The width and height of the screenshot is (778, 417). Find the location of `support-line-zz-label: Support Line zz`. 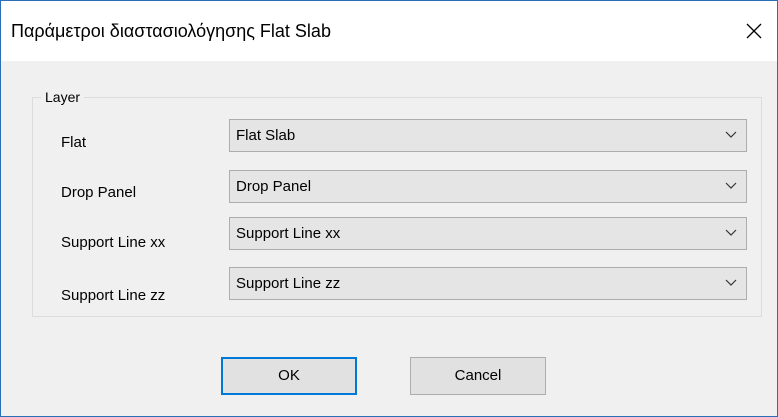

support-line-zz-label: Support Line zz is located at coordinates (113, 295).